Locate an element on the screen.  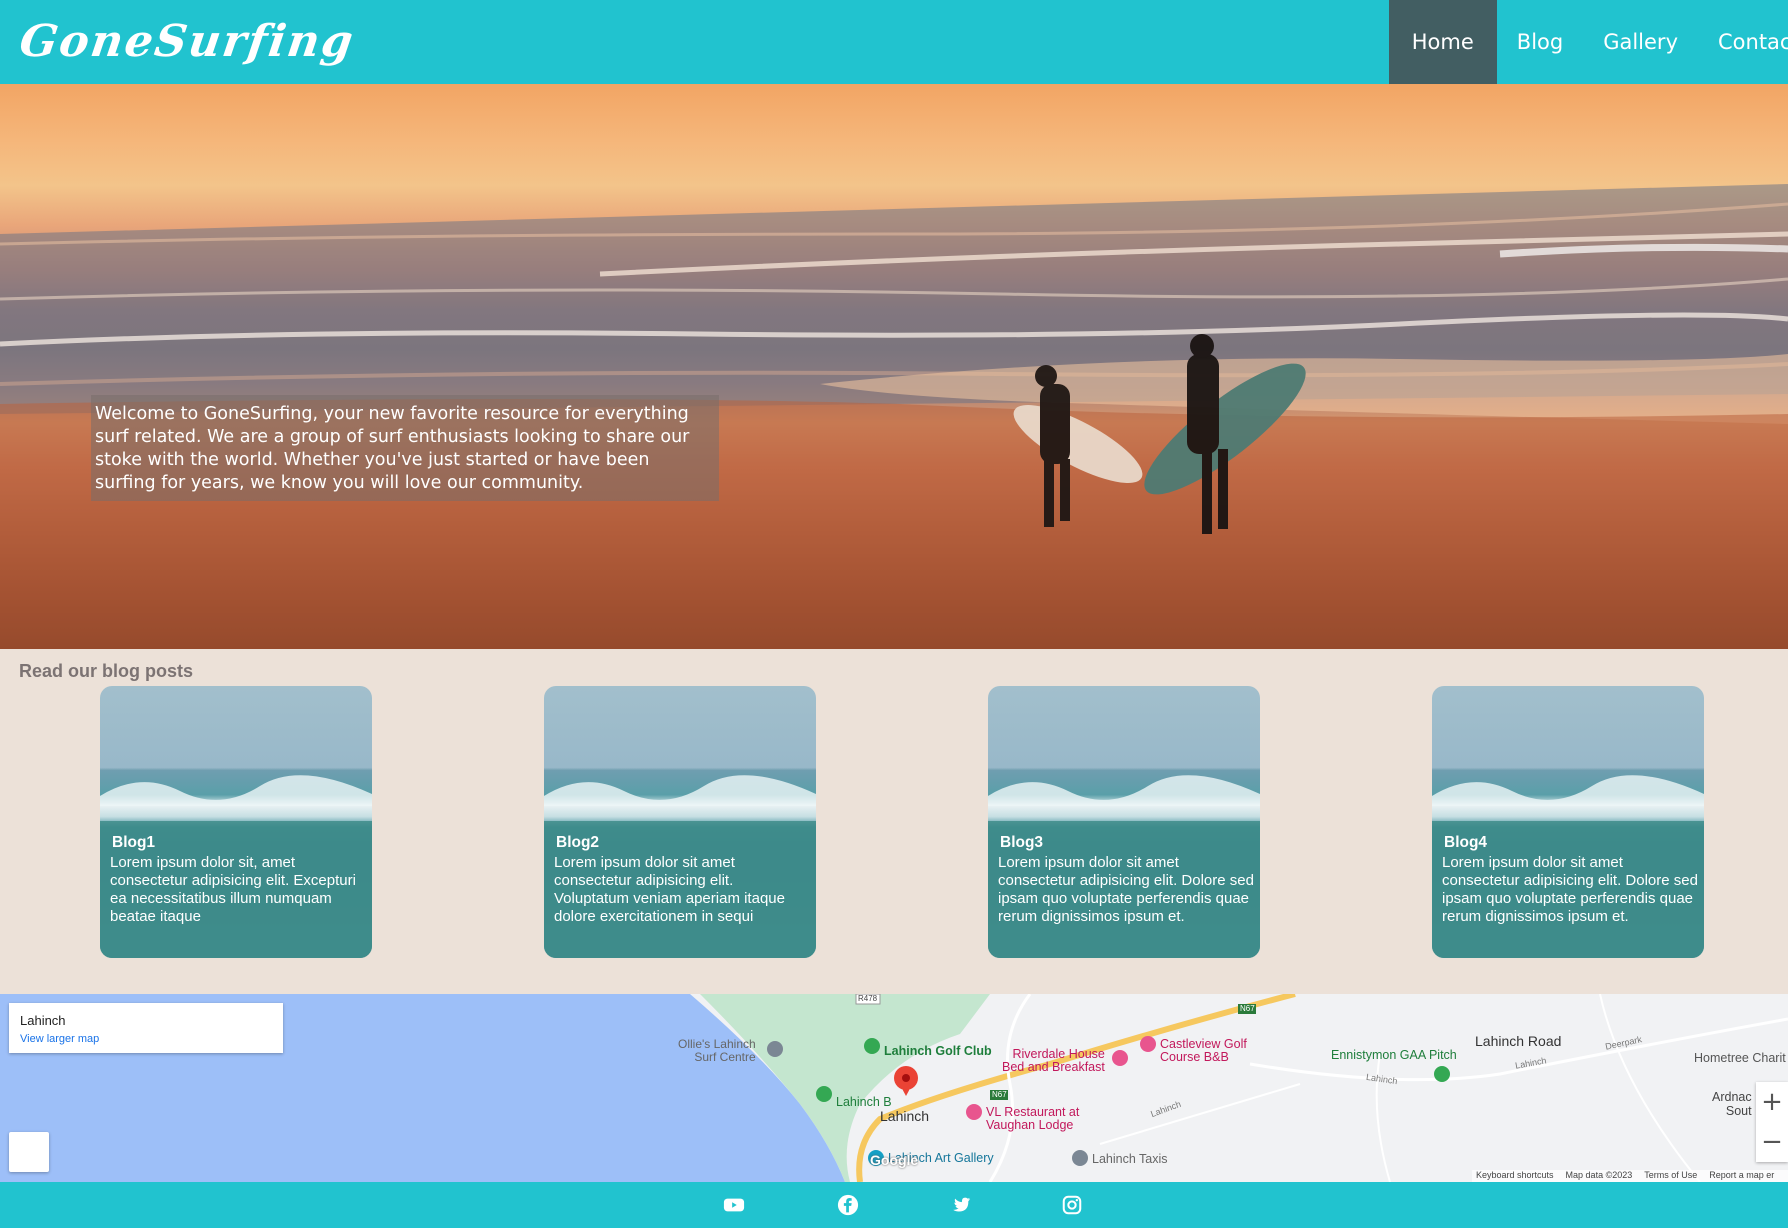
nav-gallery: Gallery is located at coordinates (1640, 42).